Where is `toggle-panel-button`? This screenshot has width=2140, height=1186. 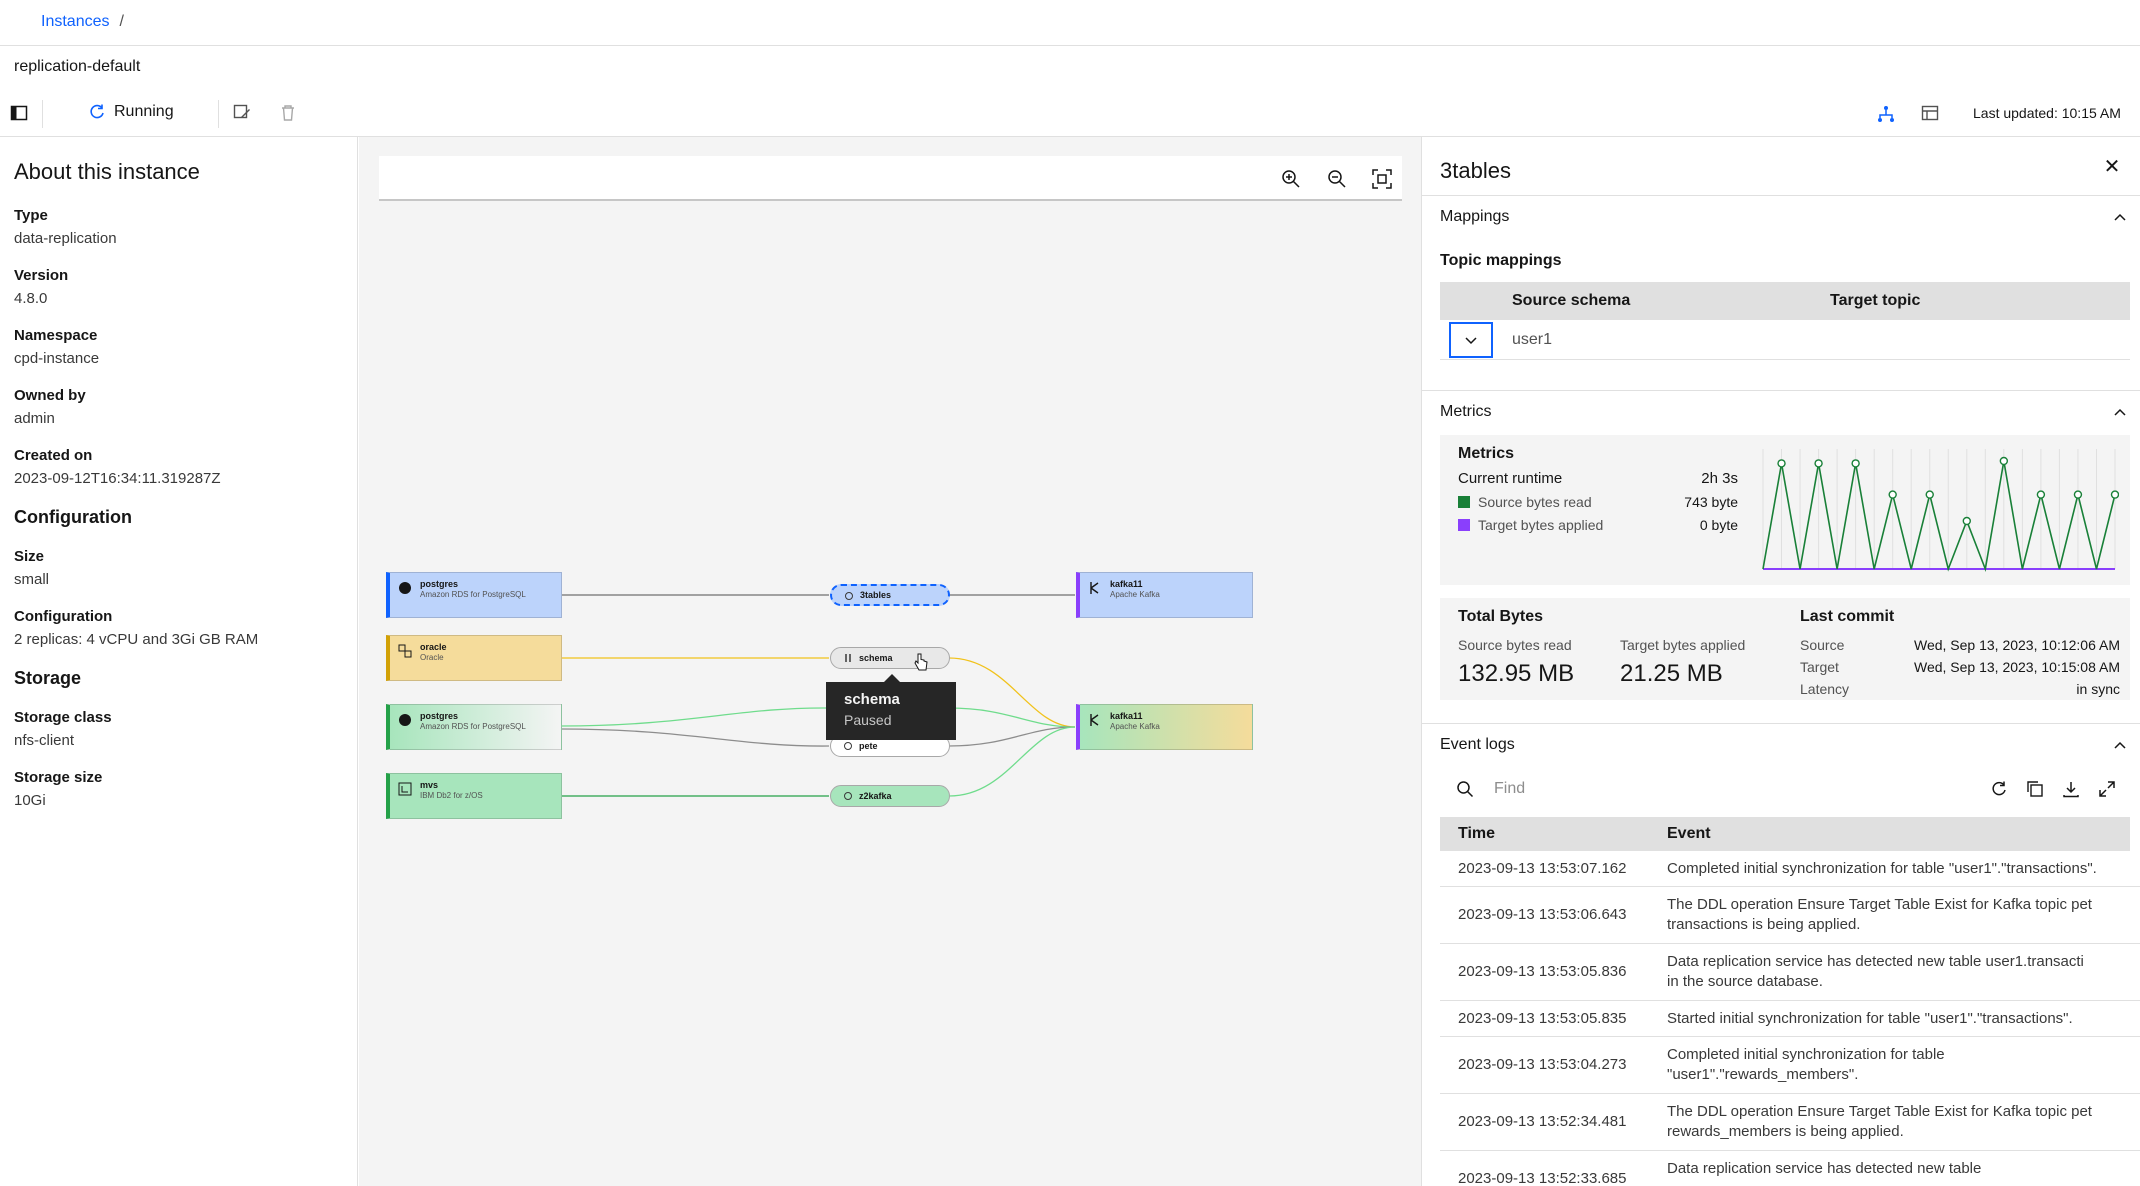
toggle-panel-button is located at coordinates (19, 113).